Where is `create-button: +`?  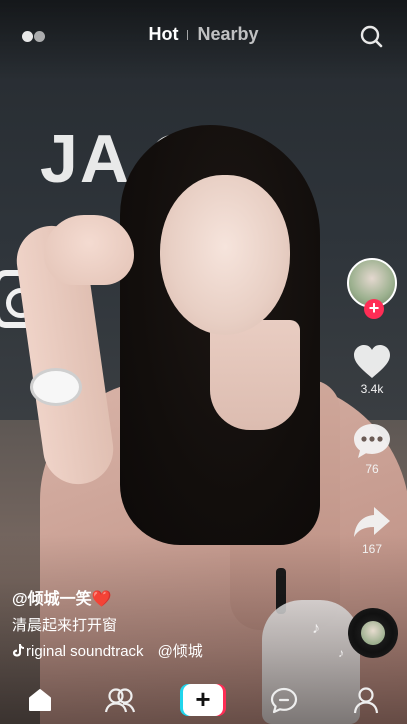 create-button: + is located at coordinates (203, 700).